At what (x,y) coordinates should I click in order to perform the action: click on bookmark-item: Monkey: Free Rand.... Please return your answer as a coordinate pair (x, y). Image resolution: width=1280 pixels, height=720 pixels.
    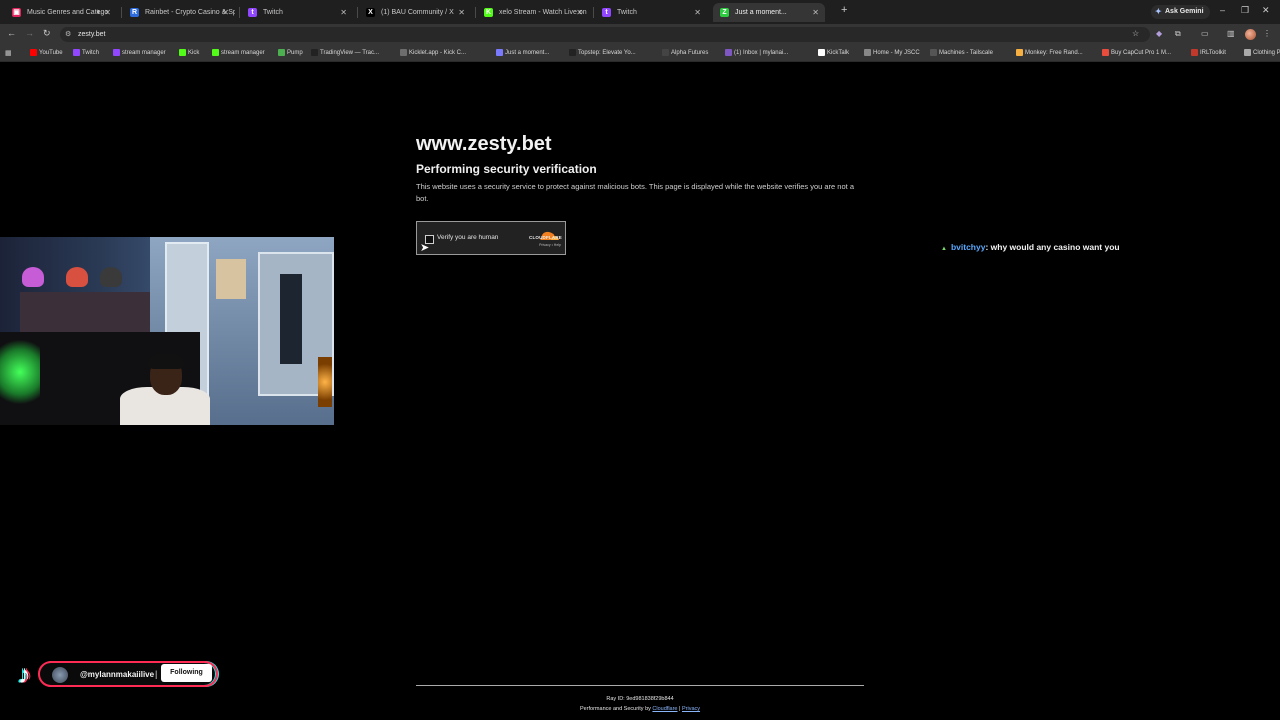
    Looking at the image, I should click on (1049, 53).